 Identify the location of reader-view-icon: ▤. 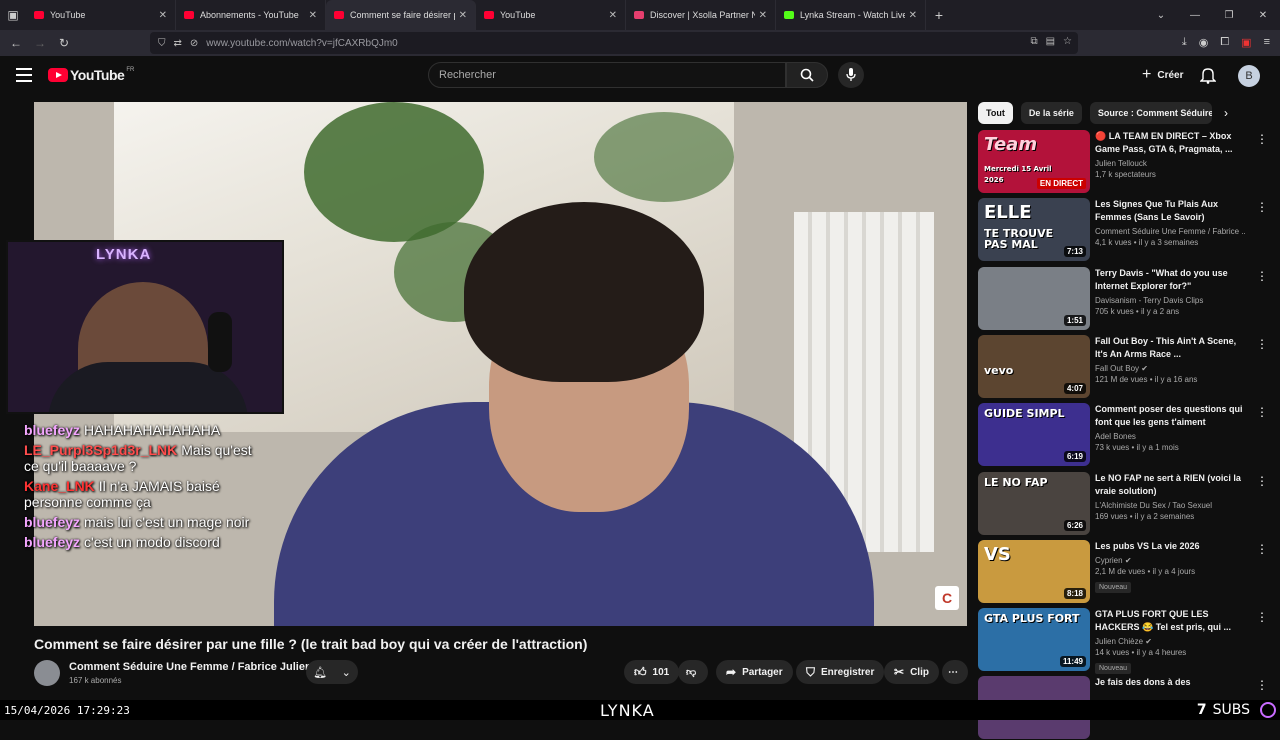
(1050, 41).